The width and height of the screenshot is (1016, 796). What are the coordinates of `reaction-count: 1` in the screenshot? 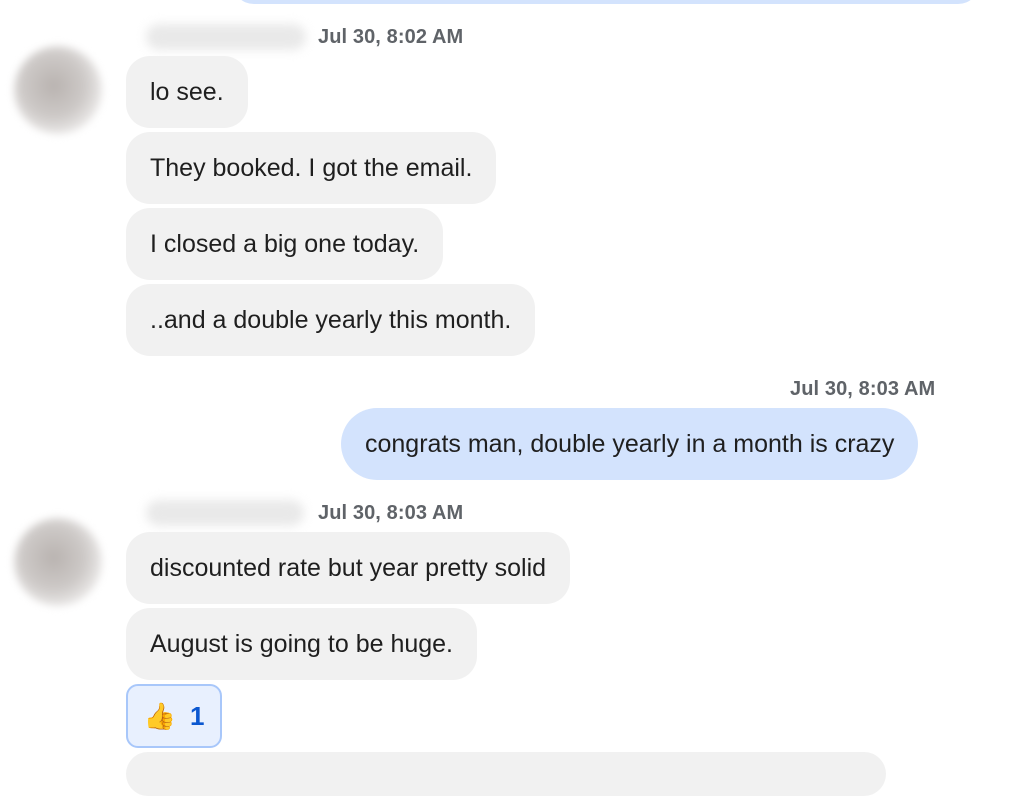 It's located at (197, 715).